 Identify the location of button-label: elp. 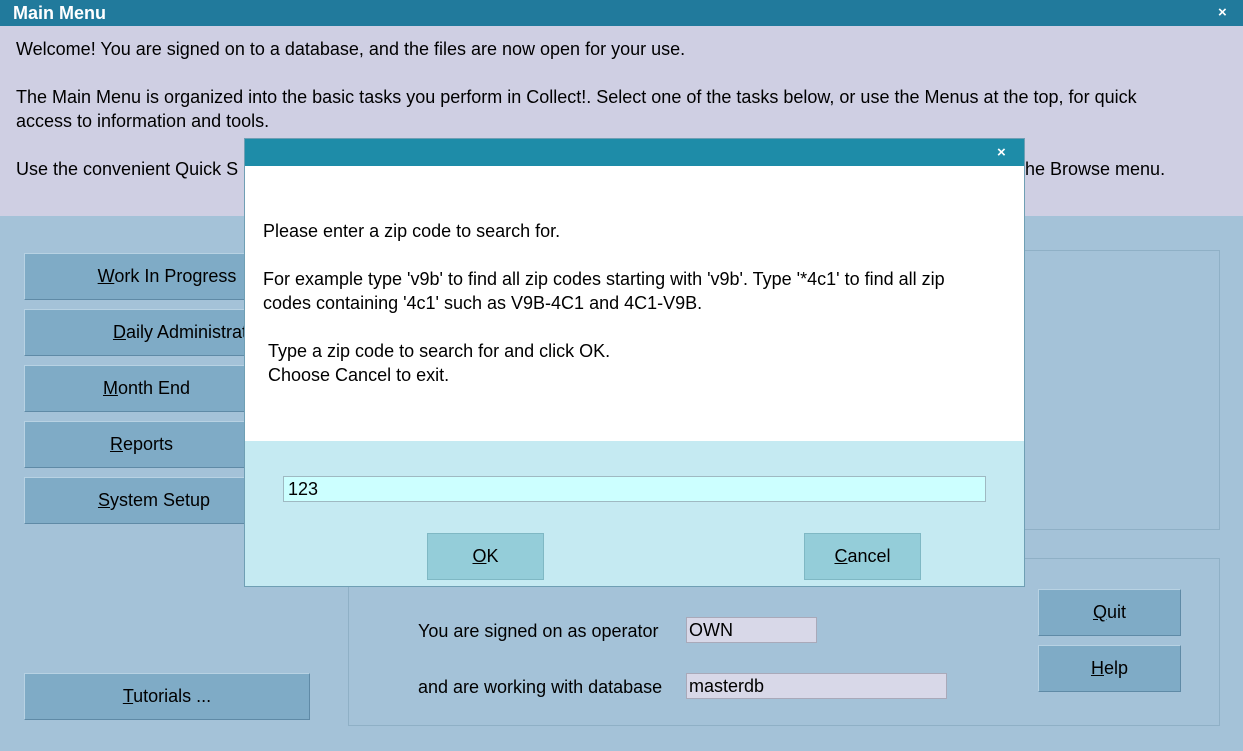
(1116, 668).